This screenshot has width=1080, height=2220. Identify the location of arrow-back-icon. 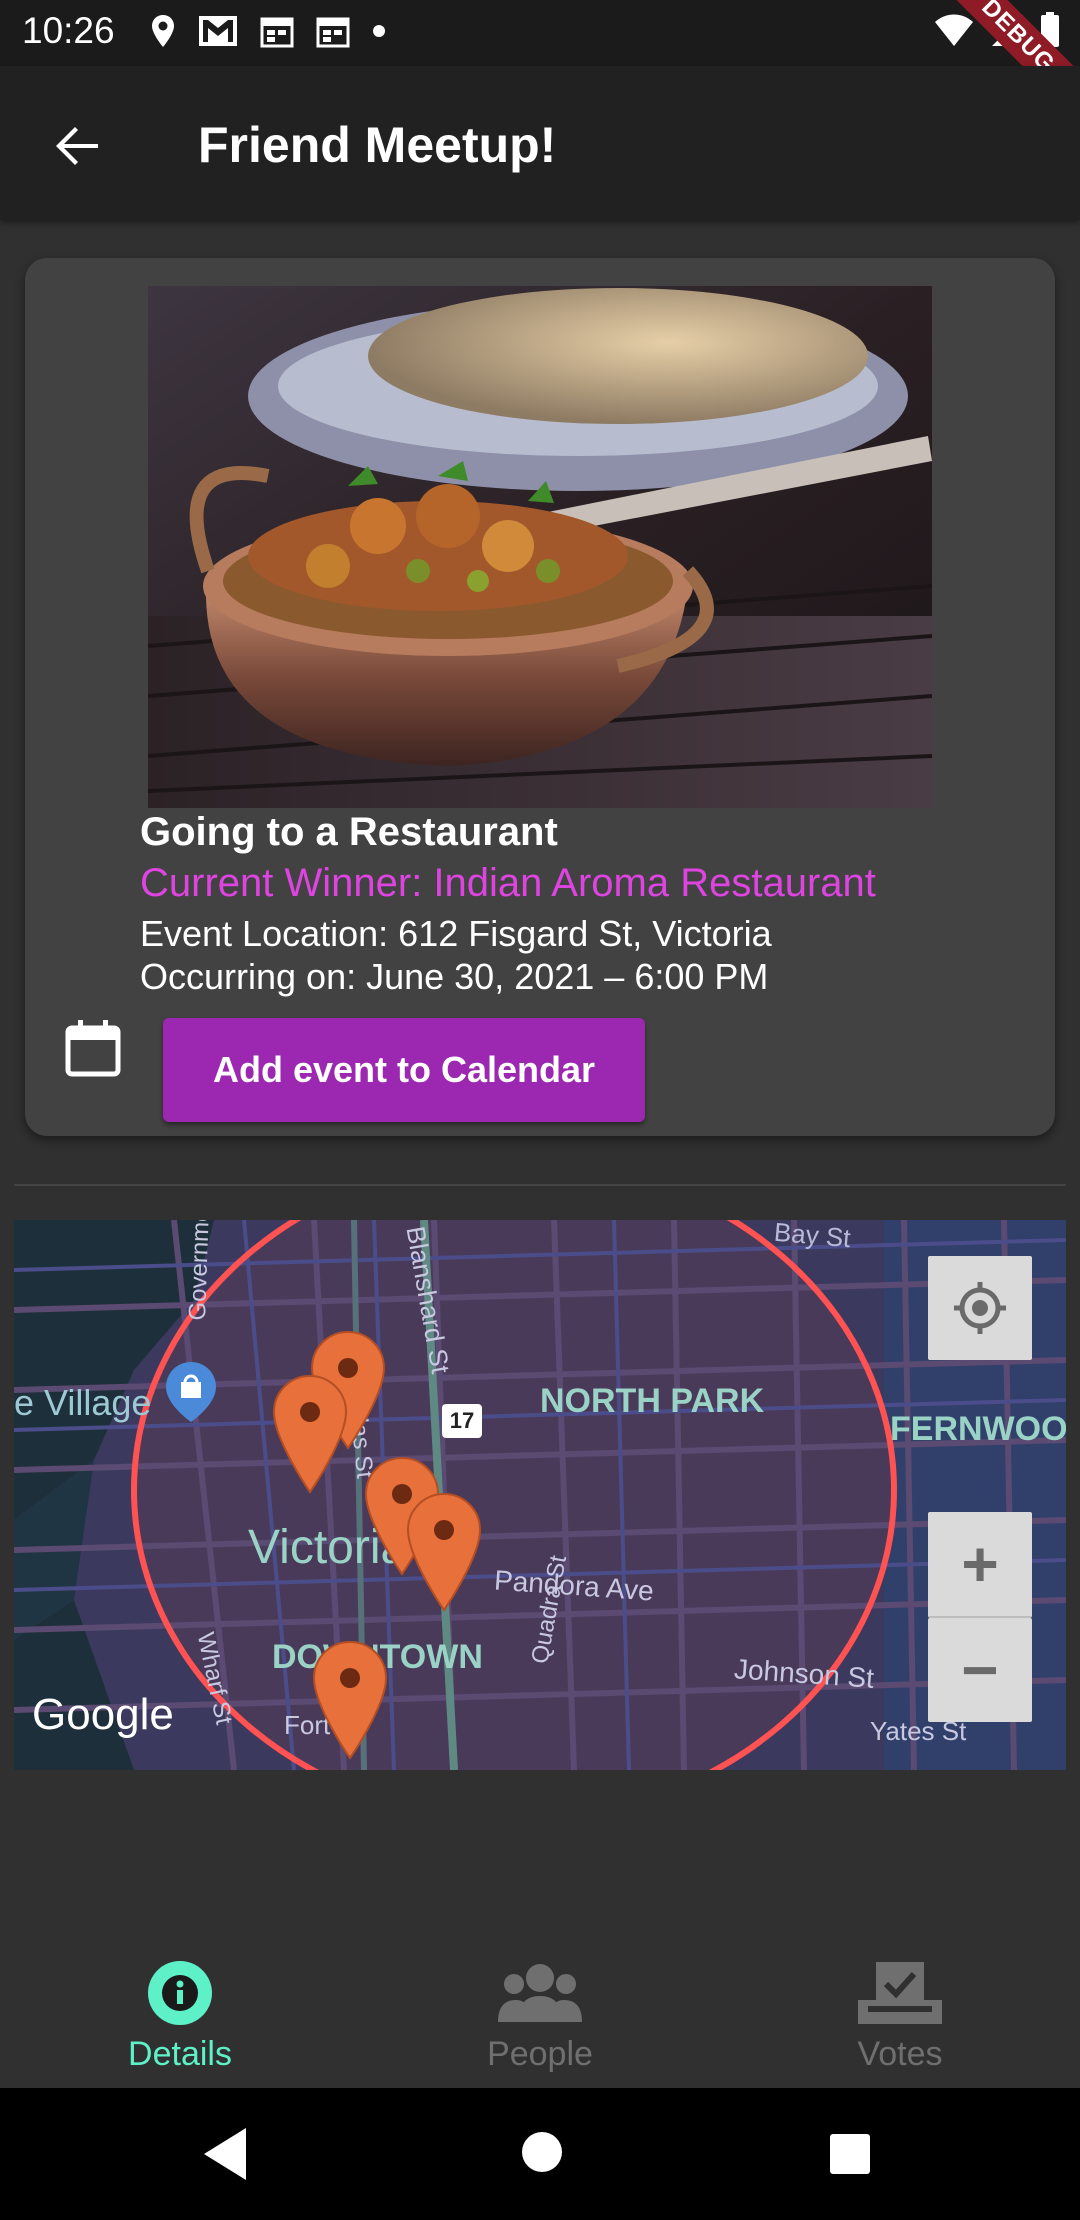
(78, 146).